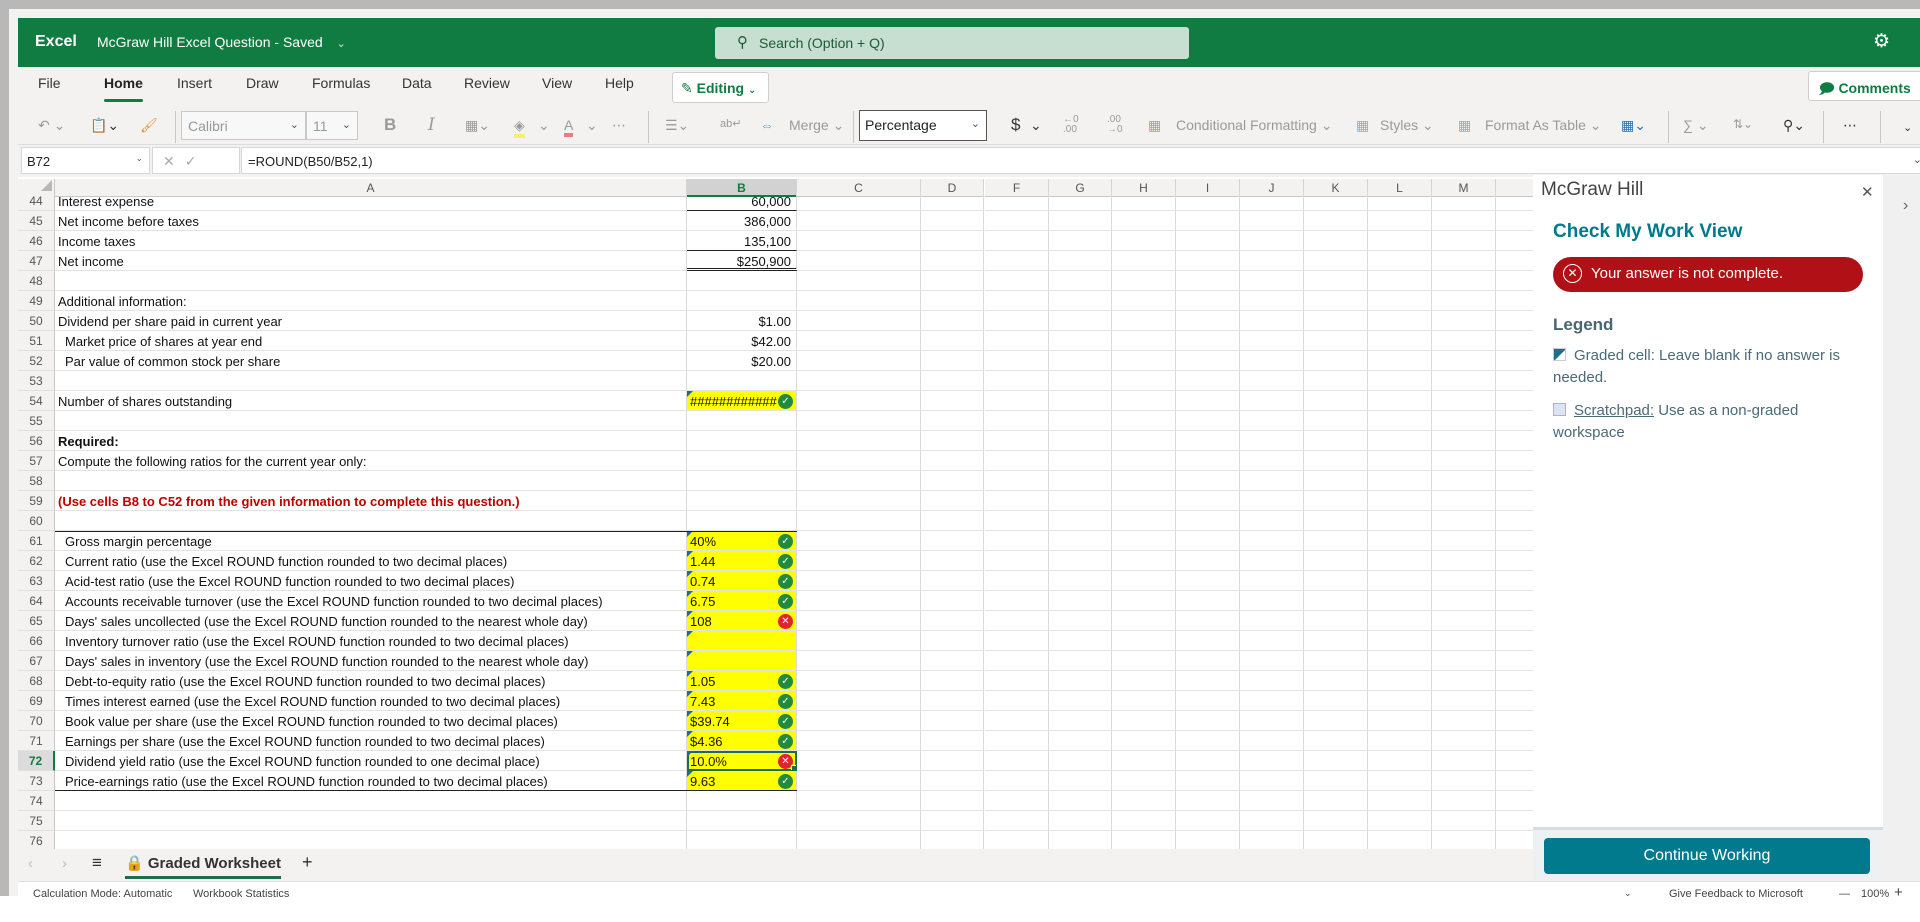  Describe the element at coordinates (36, 701) in the screenshot. I see `row-header: 69` at that location.